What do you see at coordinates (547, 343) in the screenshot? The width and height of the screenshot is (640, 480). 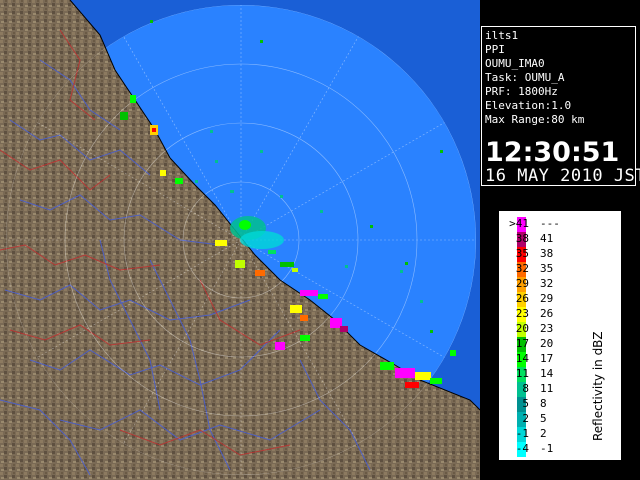 I see `legend-upper-bound: 20` at bounding box center [547, 343].